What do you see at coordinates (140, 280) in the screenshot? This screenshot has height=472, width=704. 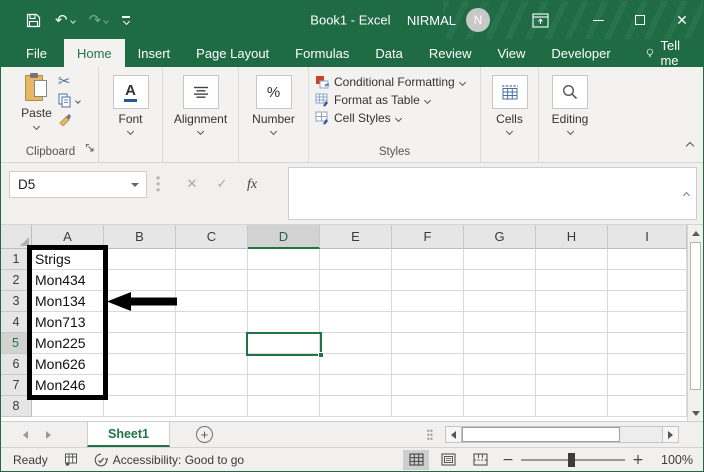 I see `cell-B2` at bounding box center [140, 280].